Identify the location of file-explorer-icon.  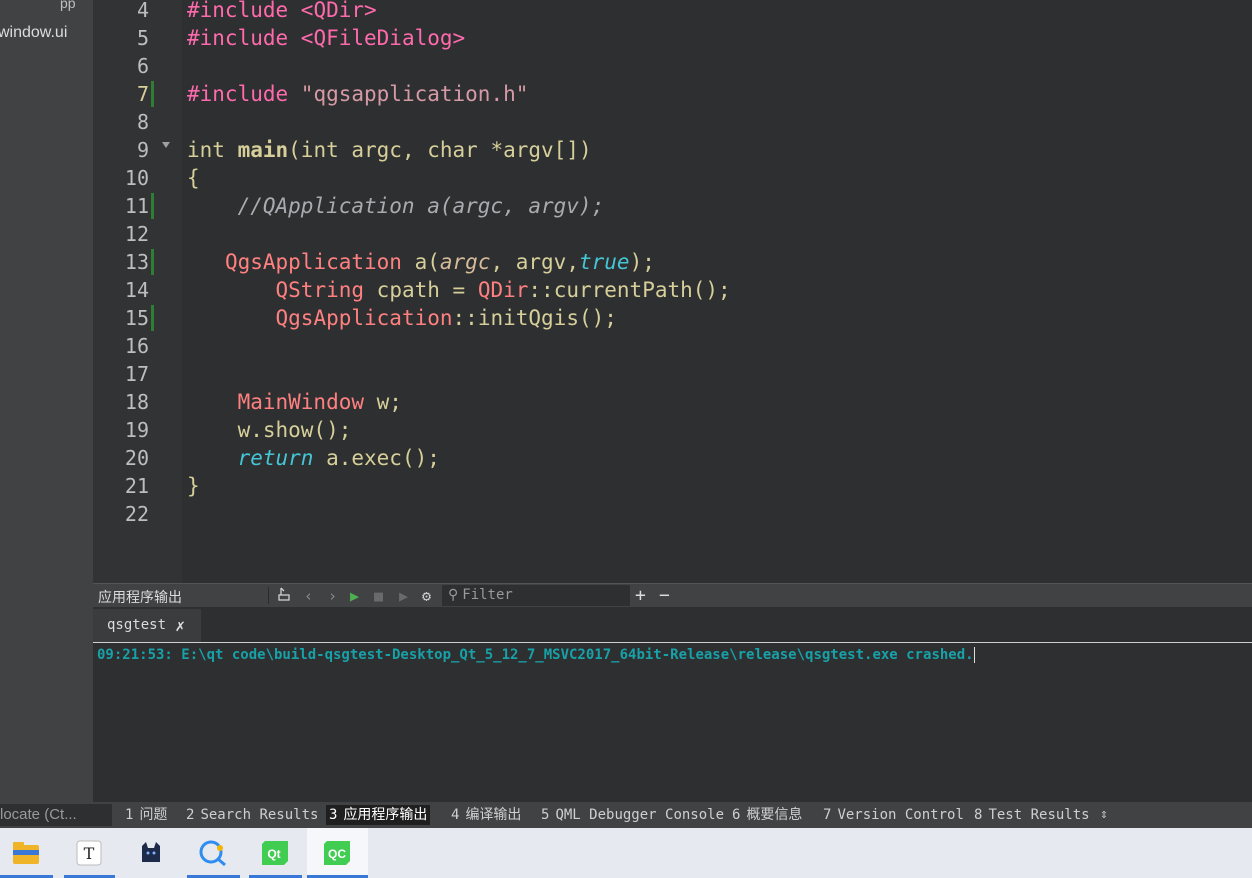
(26, 853).